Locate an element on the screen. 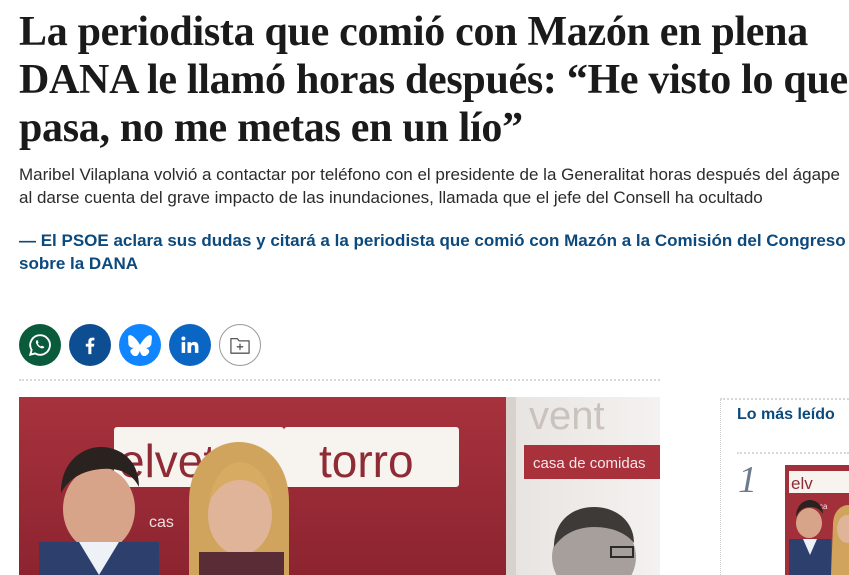 The width and height of the screenshot is (849, 575). linkedin-share-button is located at coordinates (190, 345).